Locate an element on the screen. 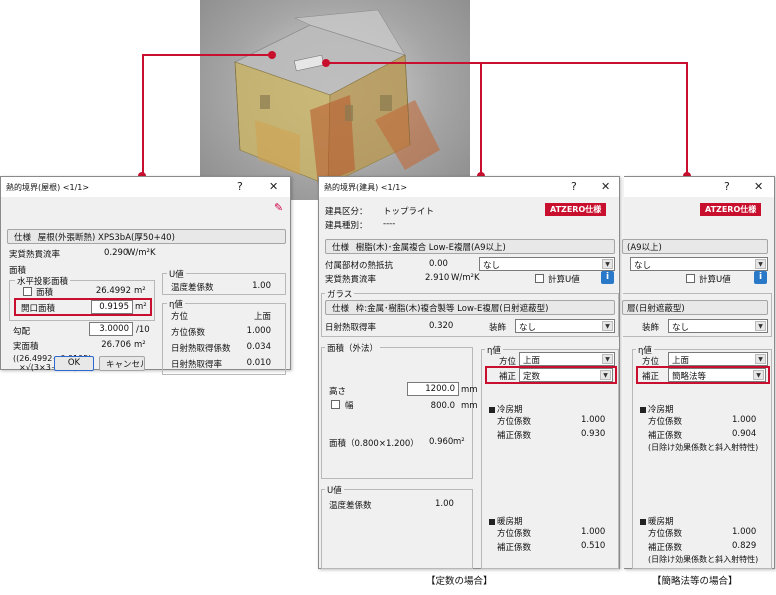 The width and height of the screenshot is (776, 595). dialog-title: 熱的境界(屋根) <1/1> is located at coordinates (48, 187).